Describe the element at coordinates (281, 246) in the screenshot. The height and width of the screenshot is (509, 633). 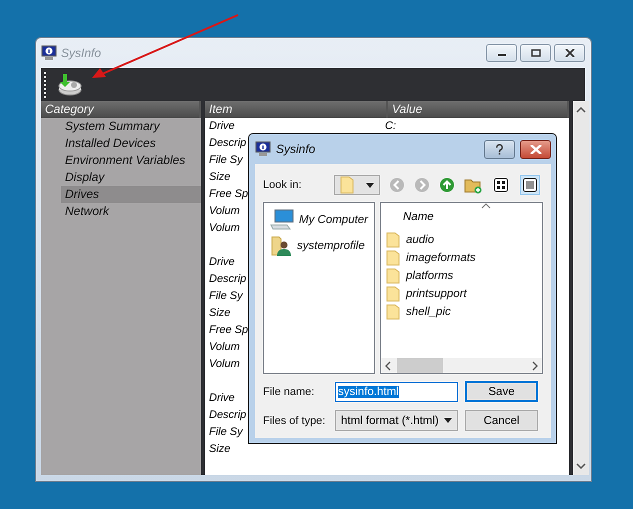
I see `user-folder-icon` at that location.